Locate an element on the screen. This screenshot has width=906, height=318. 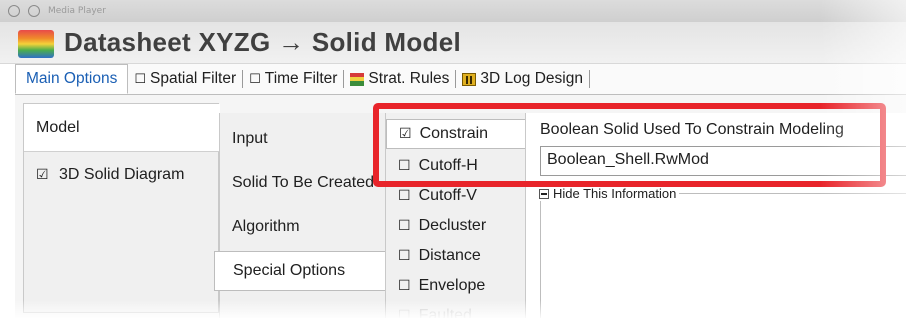
tab-time-filter: ☐ Time Filter is located at coordinates (294, 79).